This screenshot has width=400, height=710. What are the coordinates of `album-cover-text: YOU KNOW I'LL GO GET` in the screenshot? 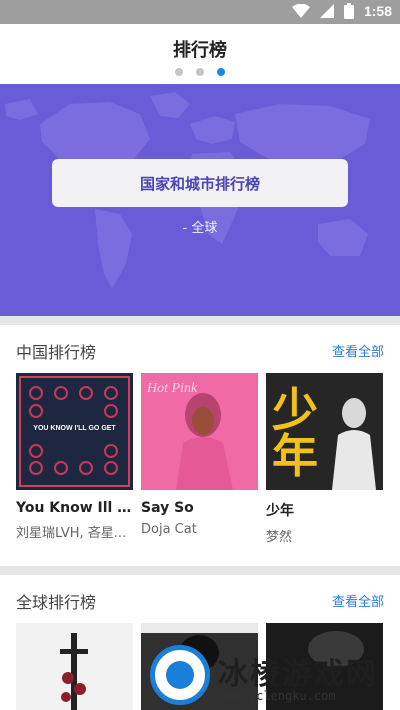 It's located at (74, 428).